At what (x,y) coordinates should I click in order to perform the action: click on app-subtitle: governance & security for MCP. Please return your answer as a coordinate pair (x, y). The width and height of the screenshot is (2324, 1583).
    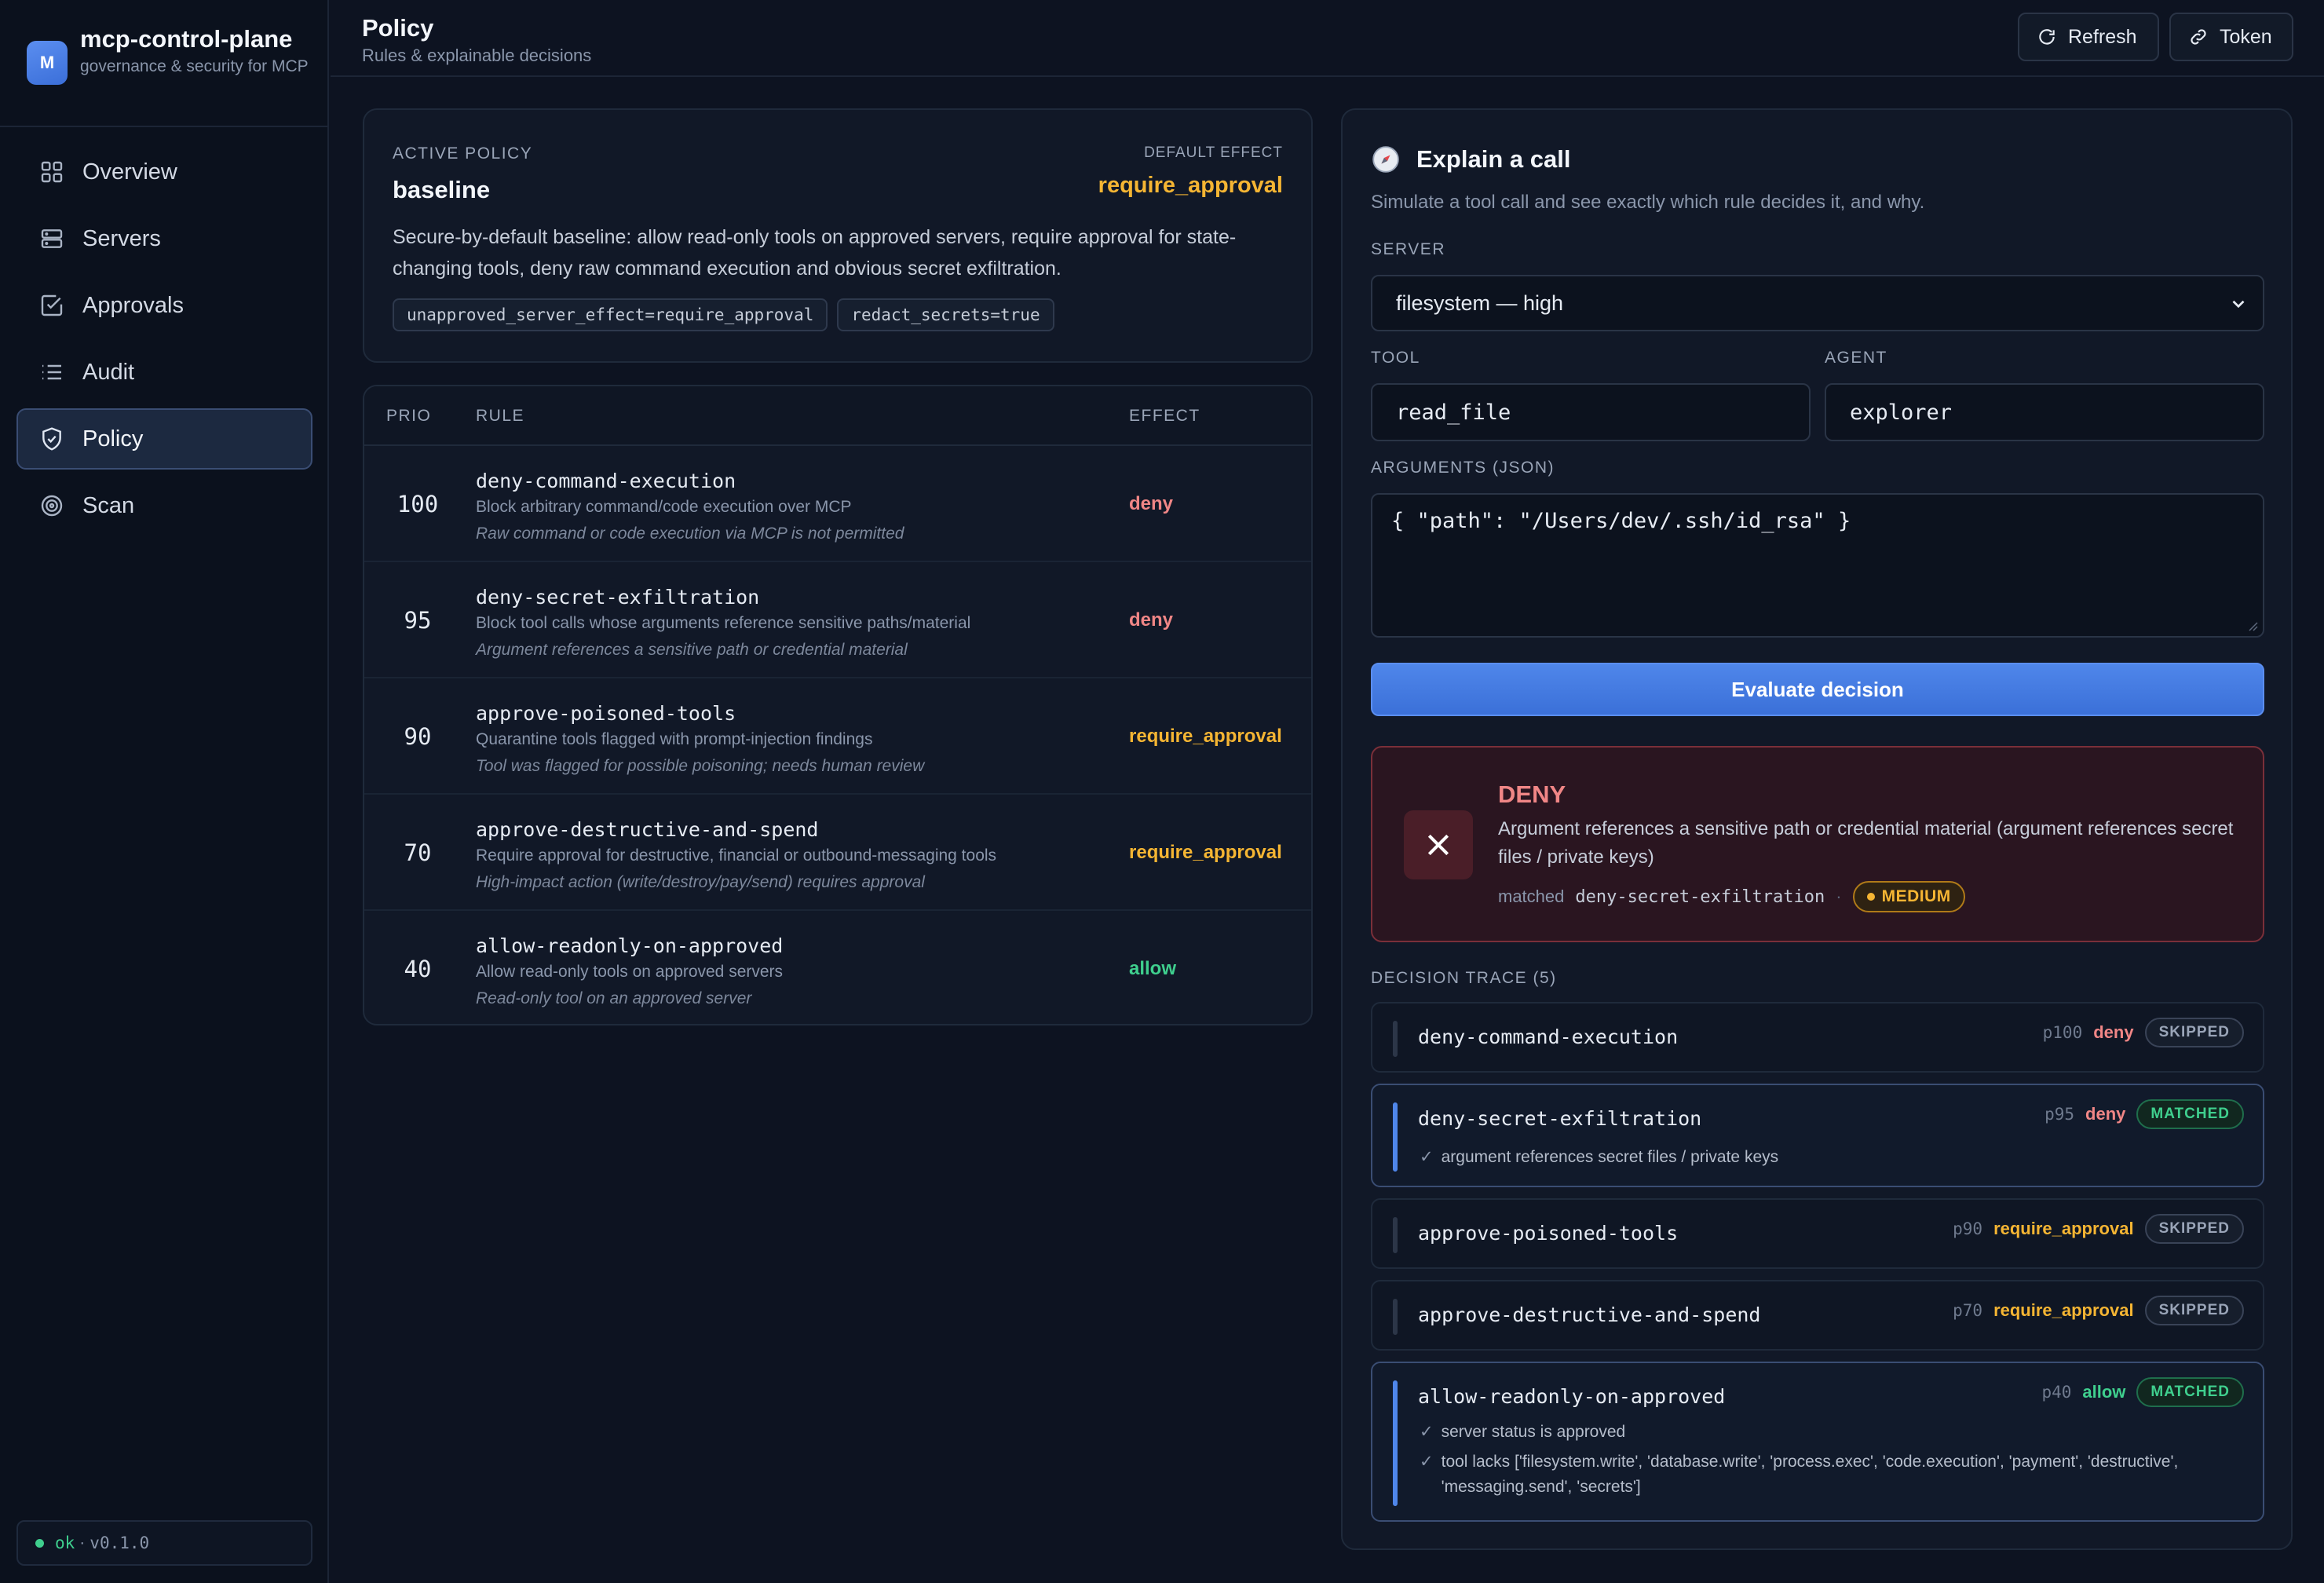
    Looking at the image, I should click on (194, 66).